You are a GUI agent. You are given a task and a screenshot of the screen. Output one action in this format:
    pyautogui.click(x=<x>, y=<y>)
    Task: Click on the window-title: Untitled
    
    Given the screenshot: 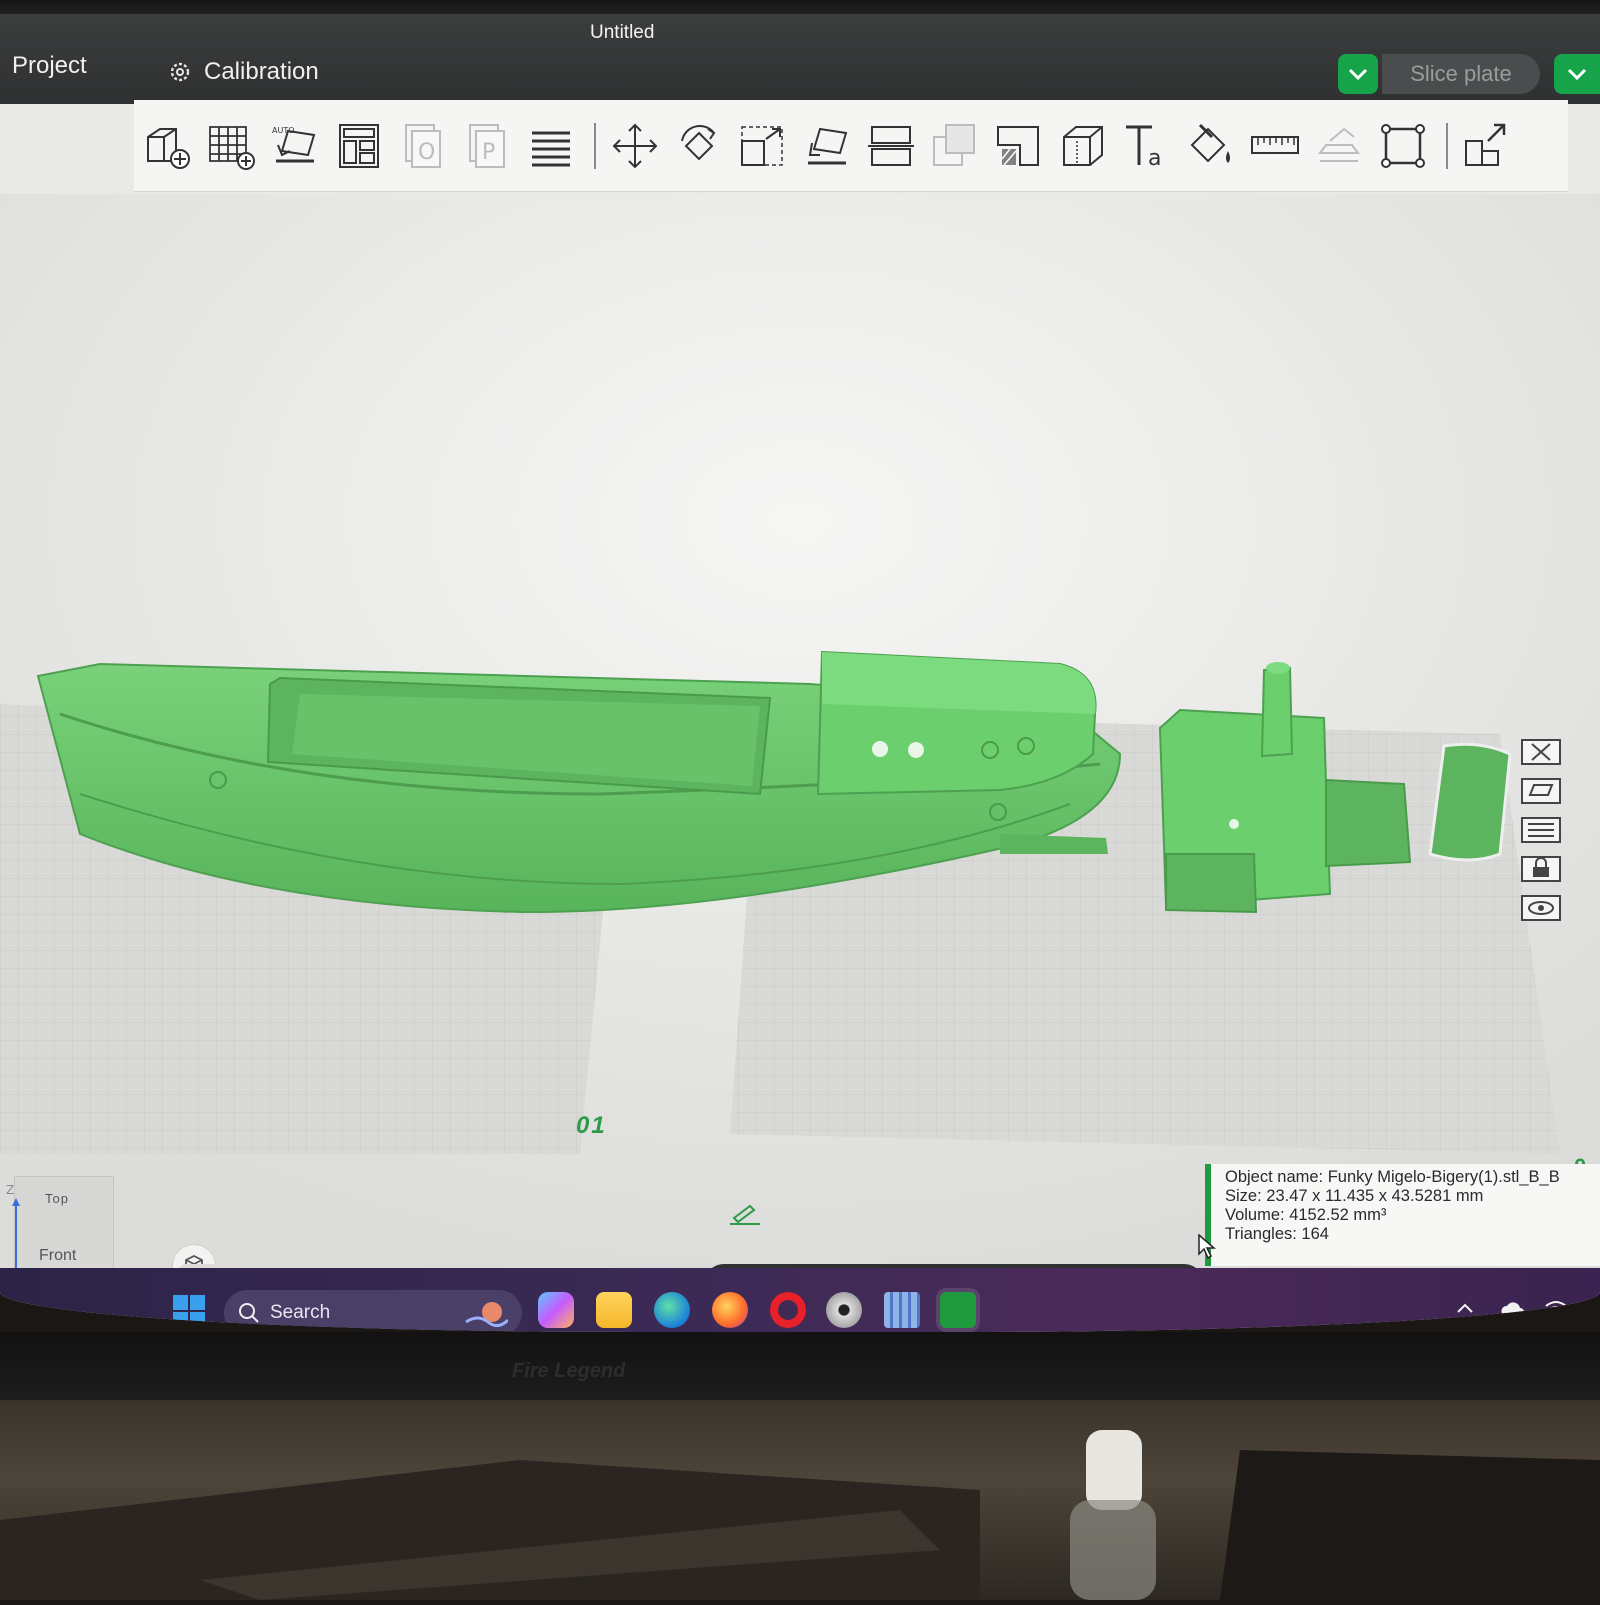 What is the action you would take?
    pyautogui.click(x=622, y=32)
    